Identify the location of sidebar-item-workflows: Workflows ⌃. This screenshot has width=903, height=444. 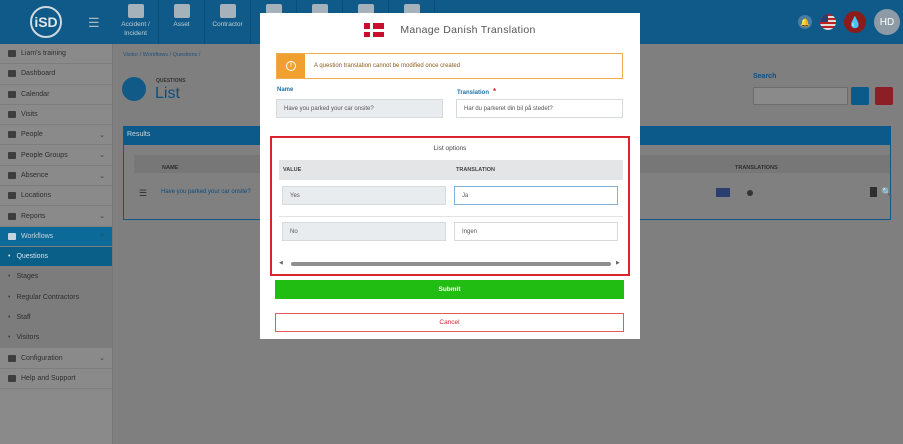
(56, 236).